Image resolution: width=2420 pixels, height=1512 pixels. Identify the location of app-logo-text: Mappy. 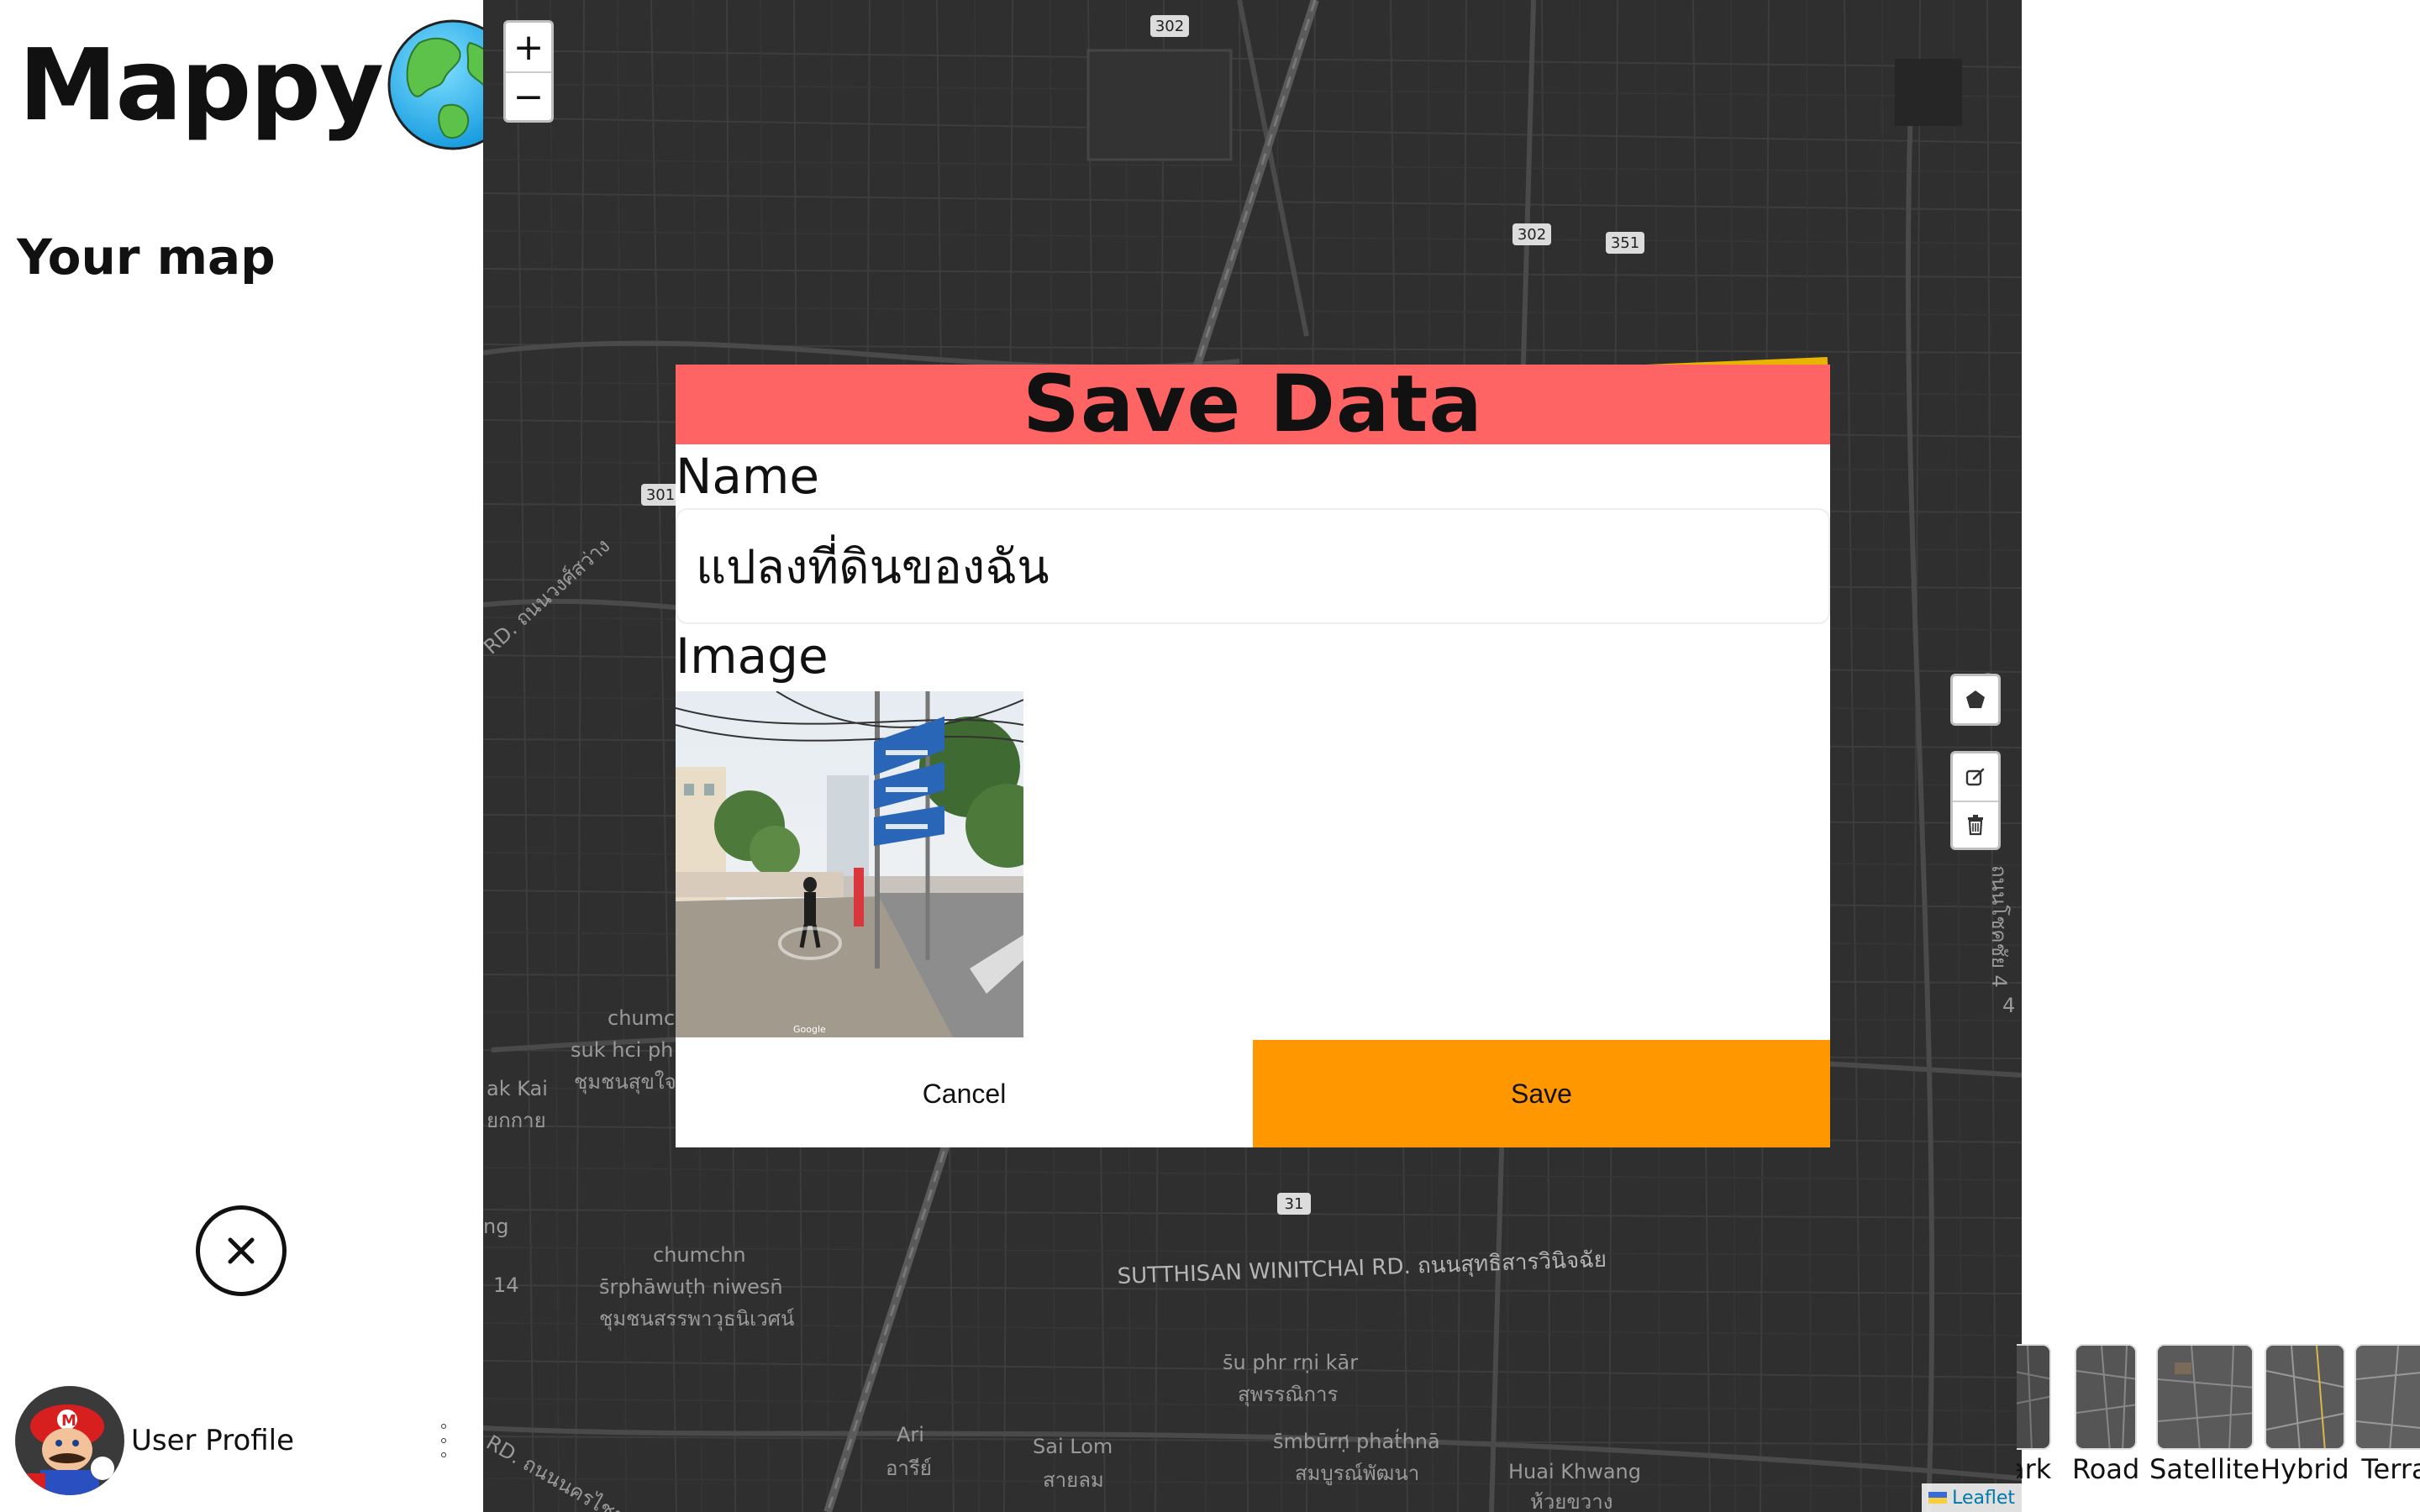
(201, 84).